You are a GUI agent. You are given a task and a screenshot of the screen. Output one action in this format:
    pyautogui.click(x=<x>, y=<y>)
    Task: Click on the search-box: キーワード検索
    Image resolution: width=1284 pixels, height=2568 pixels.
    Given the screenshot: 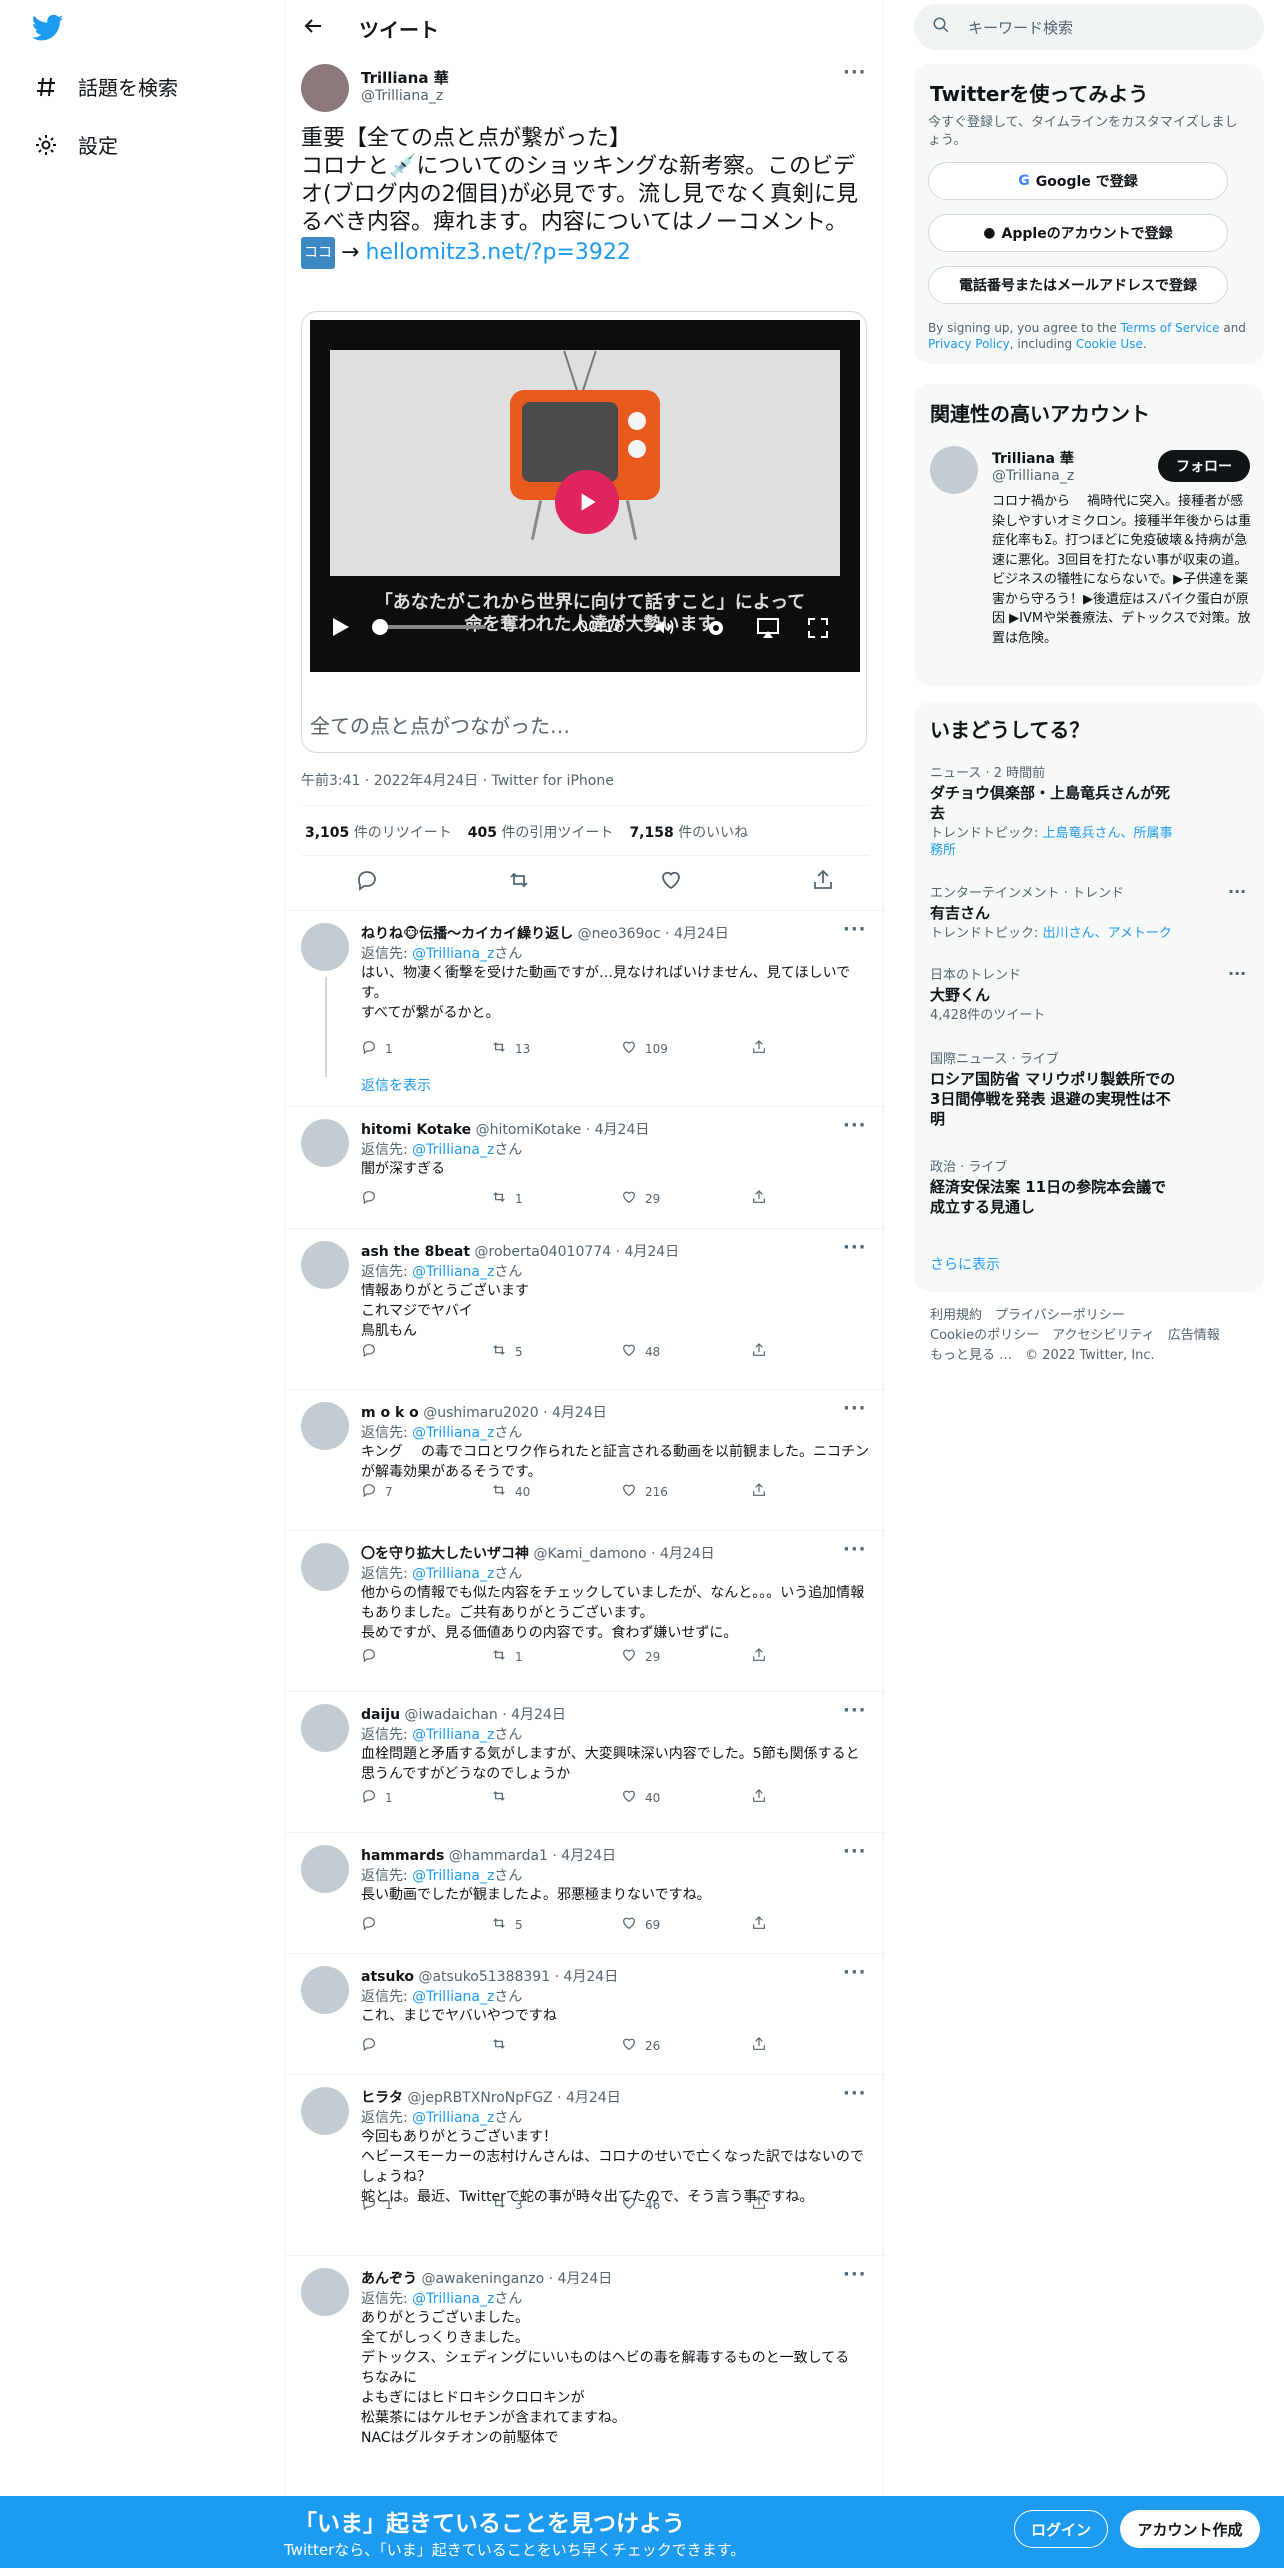 What is the action you would take?
    pyautogui.click(x=1089, y=27)
    